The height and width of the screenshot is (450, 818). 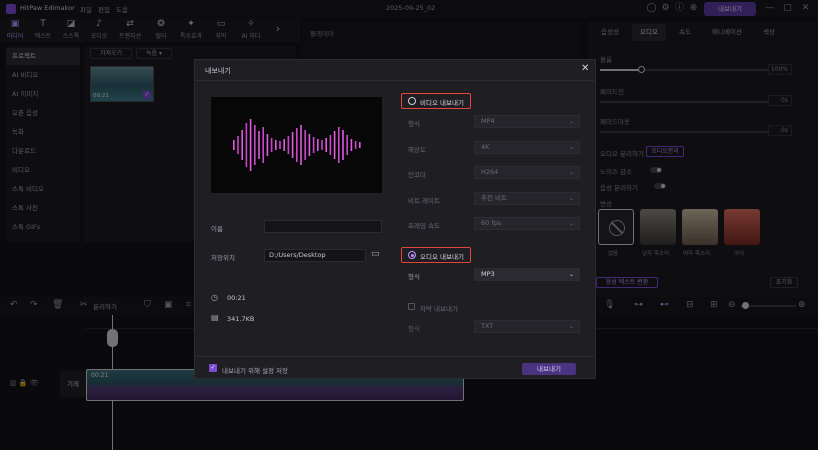 What do you see at coordinates (412, 101) in the screenshot?
I see `video-export-radio` at bounding box center [412, 101].